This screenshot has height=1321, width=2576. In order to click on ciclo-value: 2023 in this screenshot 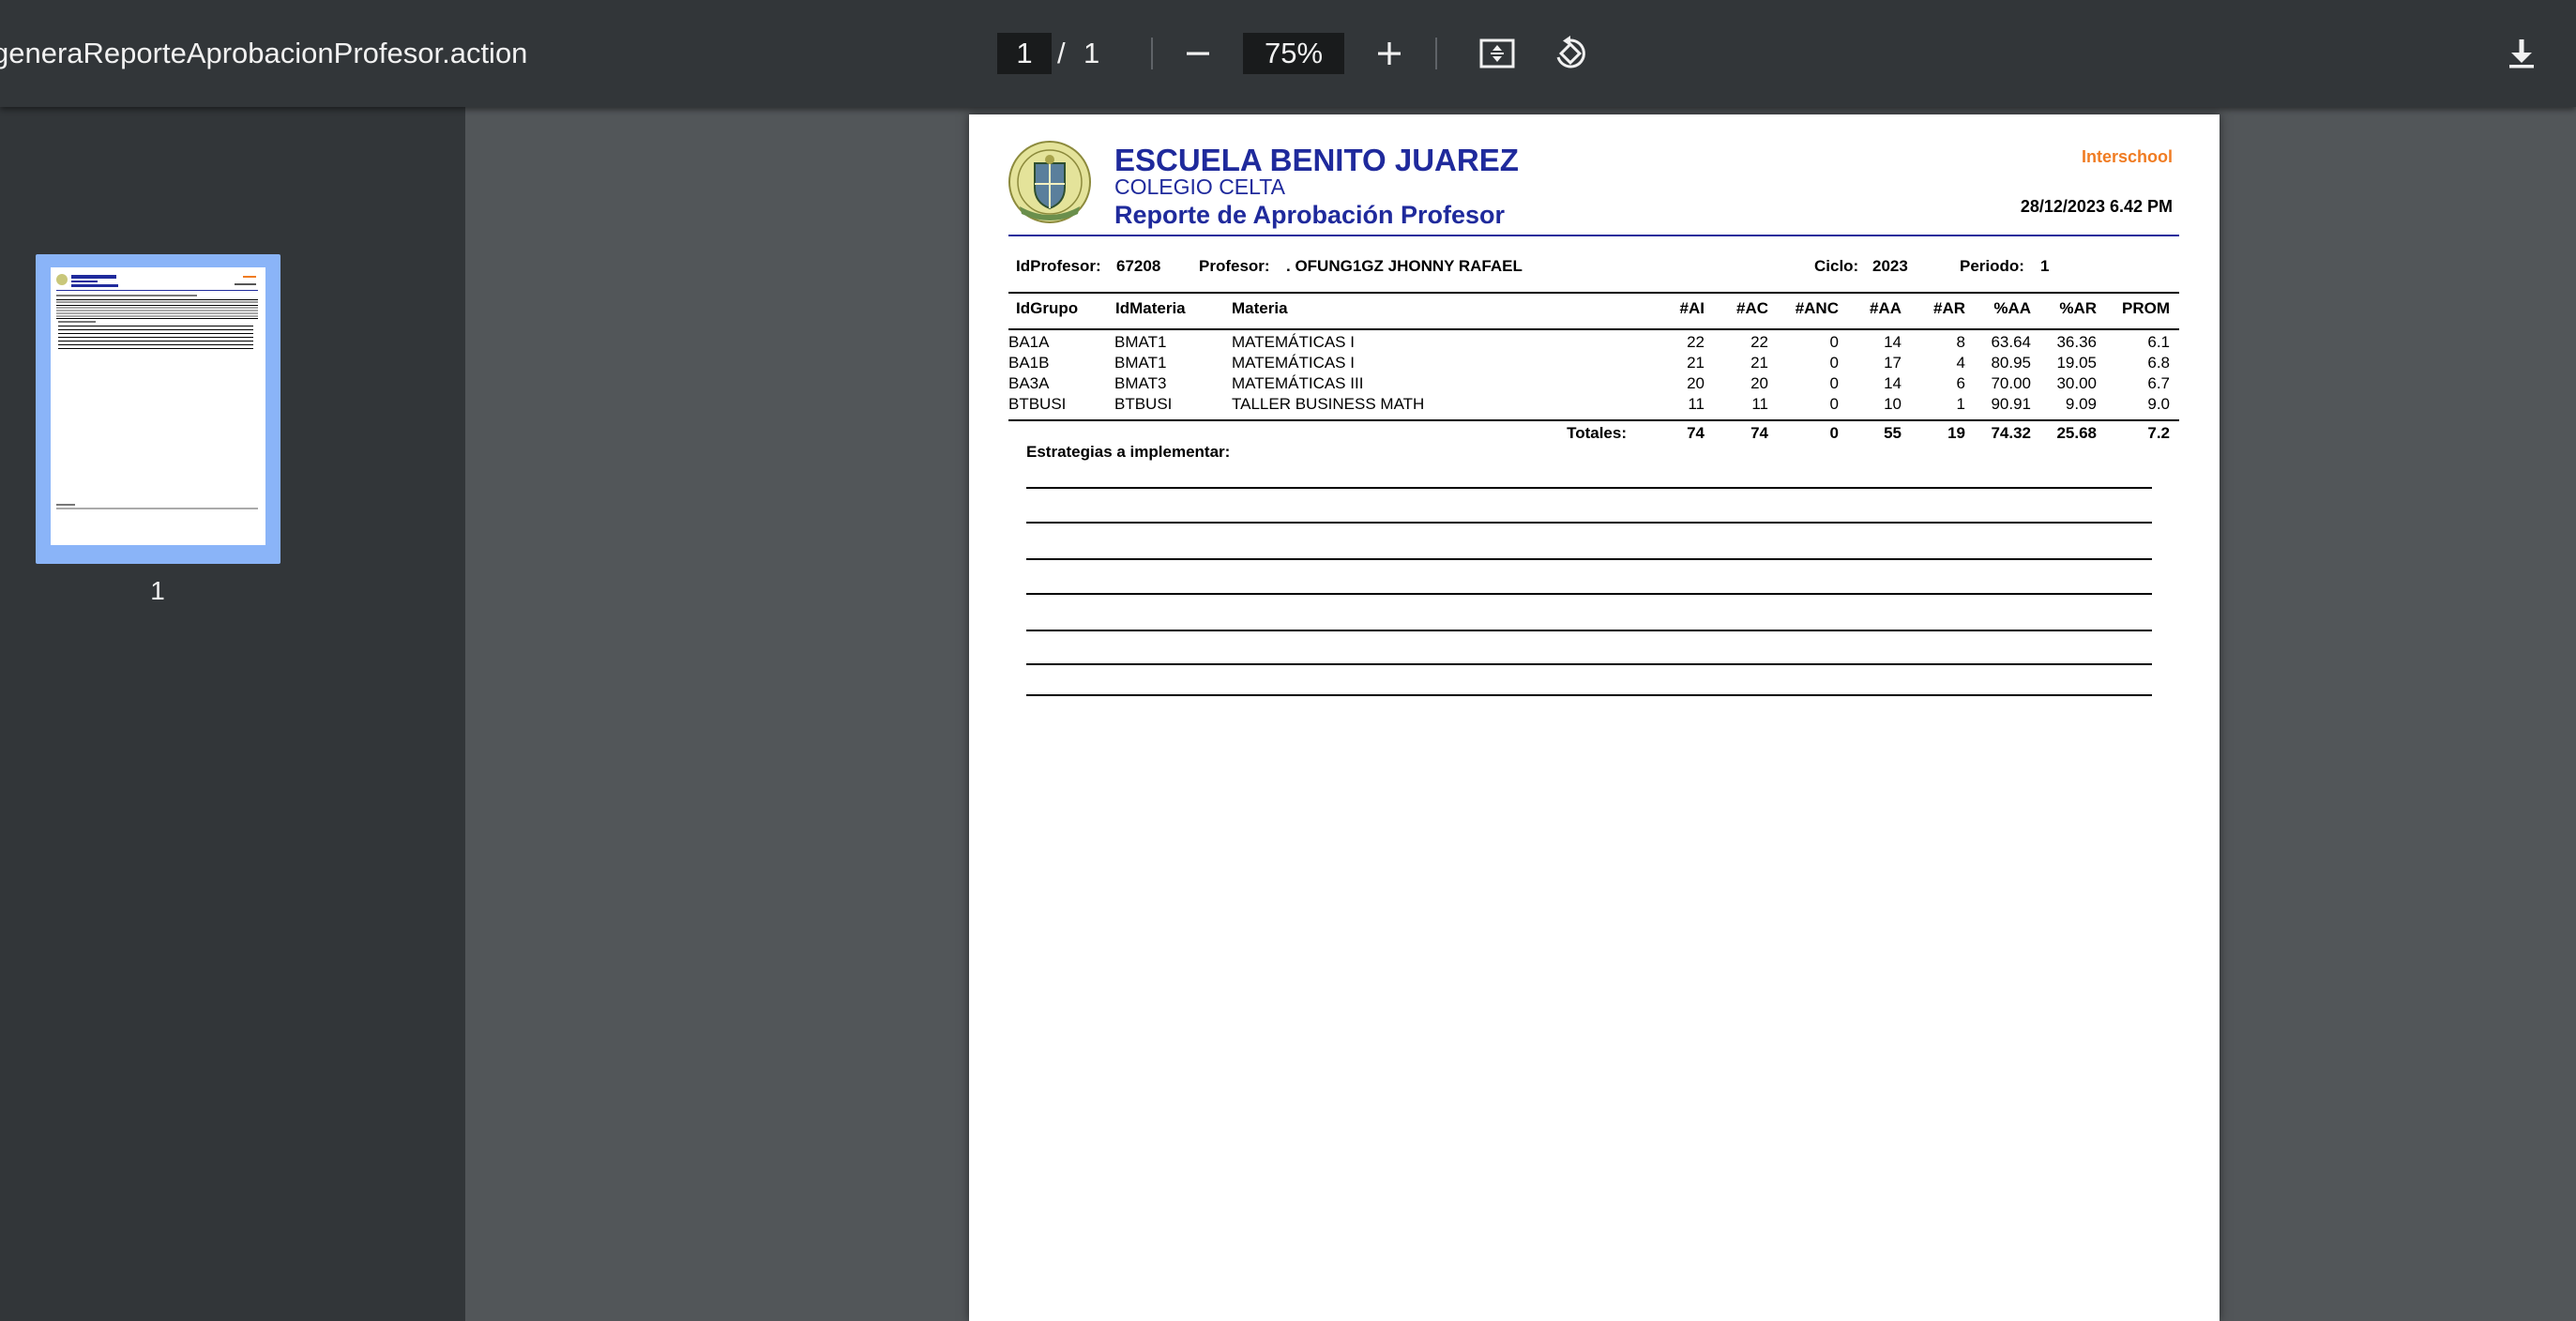, I will do `click(1890, 266)`.